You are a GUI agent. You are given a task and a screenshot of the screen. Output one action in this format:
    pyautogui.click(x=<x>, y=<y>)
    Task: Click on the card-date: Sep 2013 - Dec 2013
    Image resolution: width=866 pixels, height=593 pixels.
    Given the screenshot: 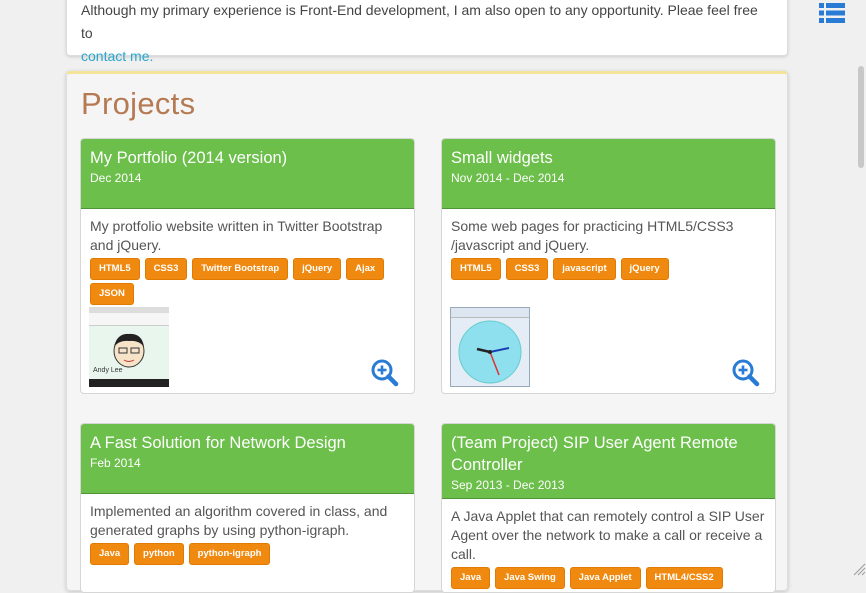 What is the action you would take?
    pyautogui.click(x=508, y=485)
    